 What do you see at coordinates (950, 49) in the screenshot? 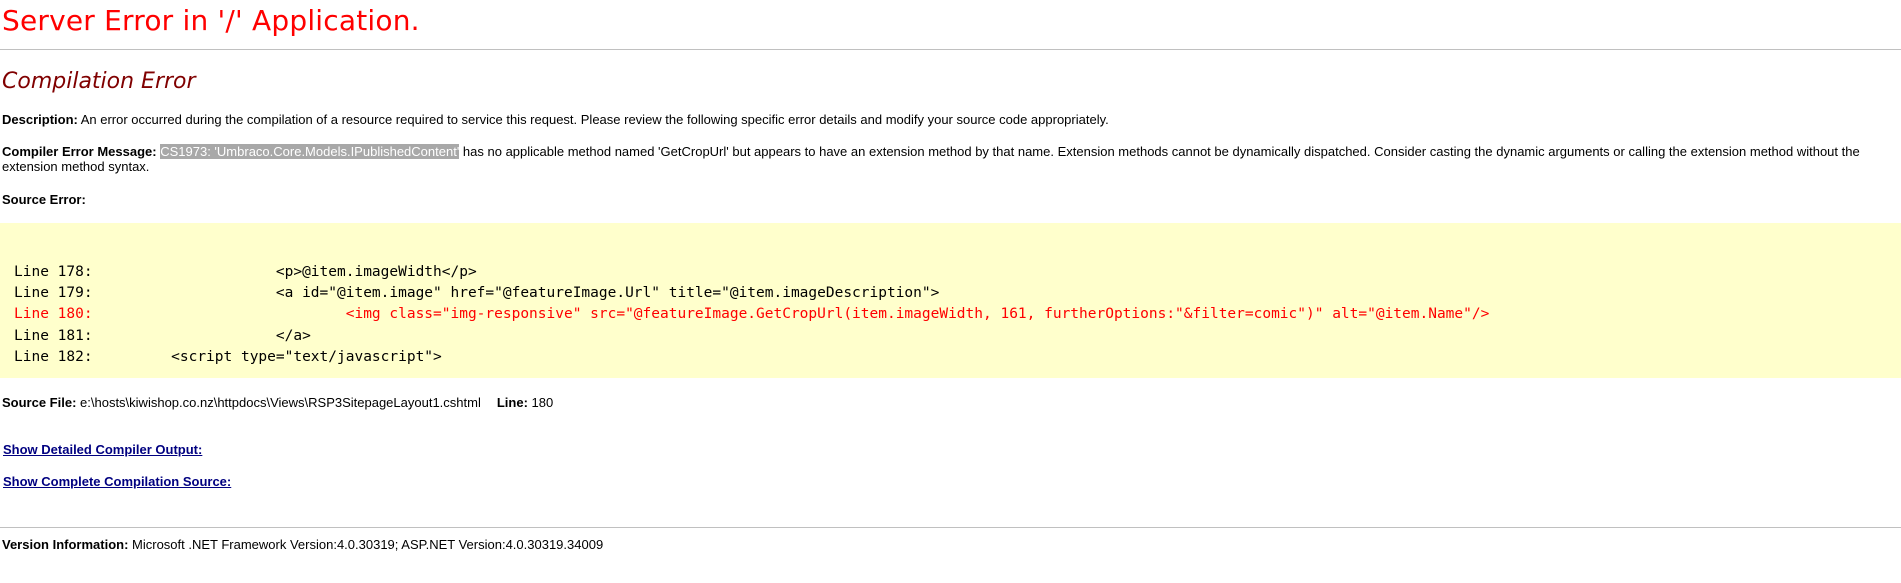
I see `top-divider` at bounding box center [950, 49].